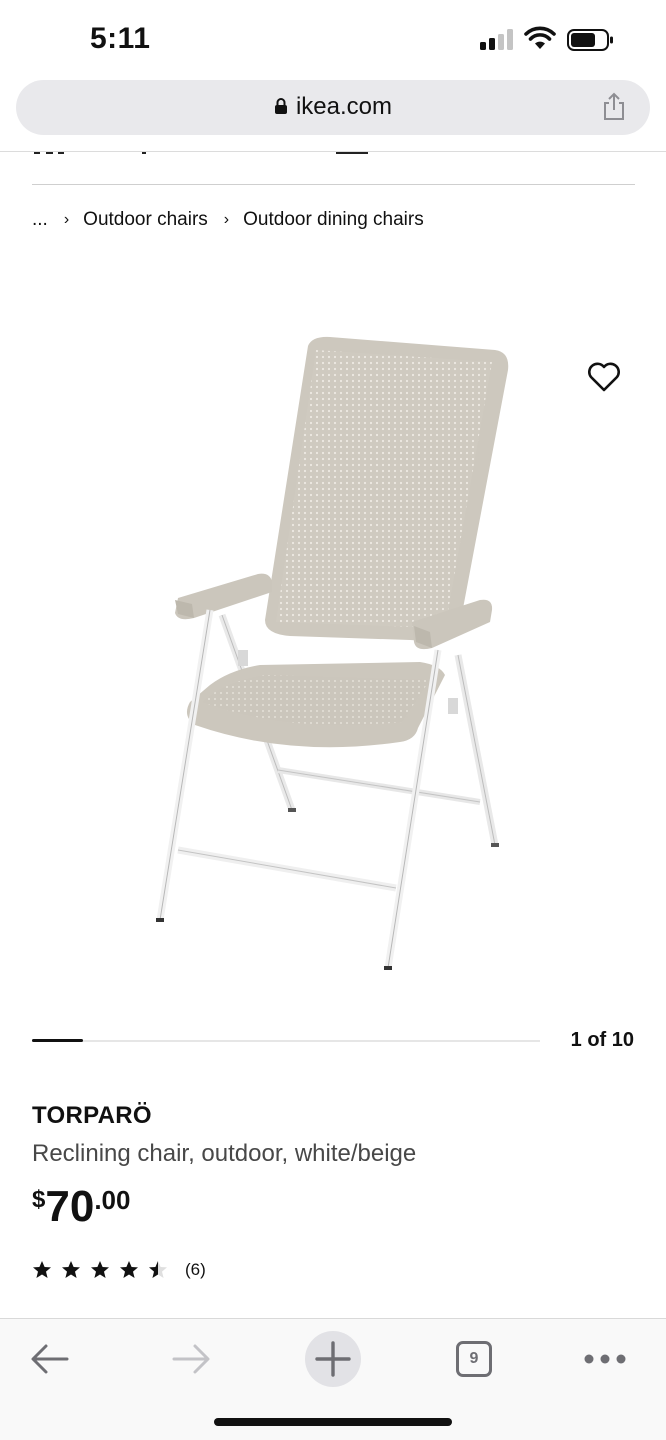 Image resolution: width=666 pixels, height=1440 pixels. I want to click on product-description: Reclining chair, outdoor, white/beige, so click(224, 1153).